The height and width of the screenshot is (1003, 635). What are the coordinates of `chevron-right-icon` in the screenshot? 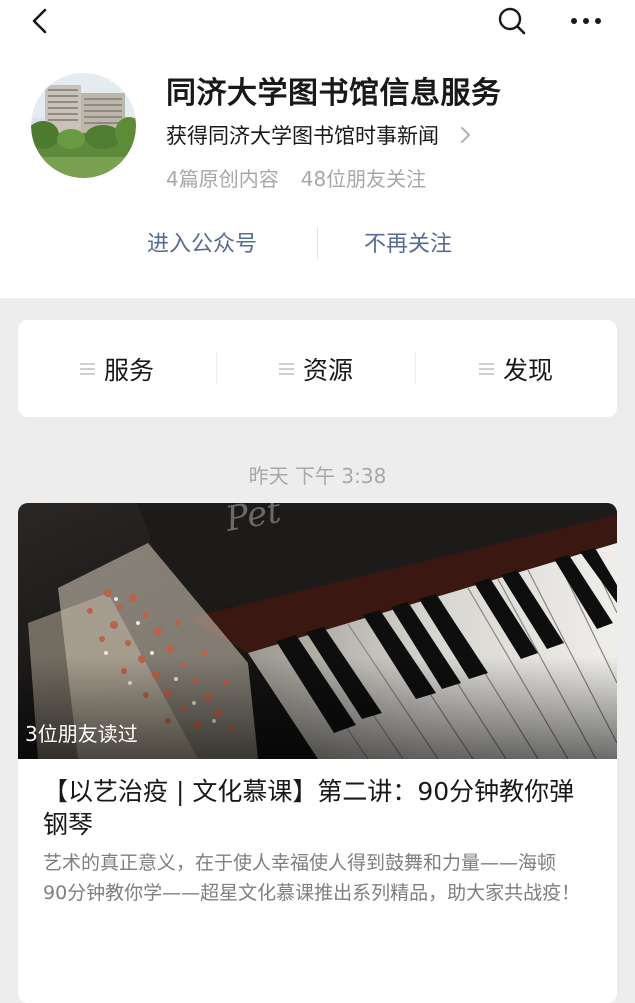 It's located at (465, 135).